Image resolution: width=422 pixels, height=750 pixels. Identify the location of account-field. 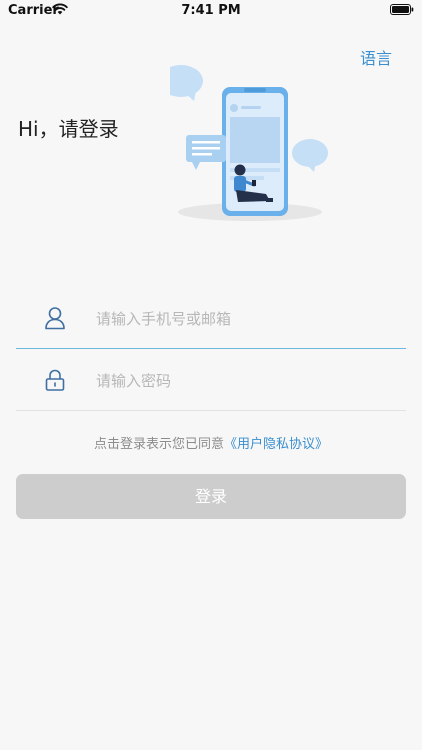
(211, 319).